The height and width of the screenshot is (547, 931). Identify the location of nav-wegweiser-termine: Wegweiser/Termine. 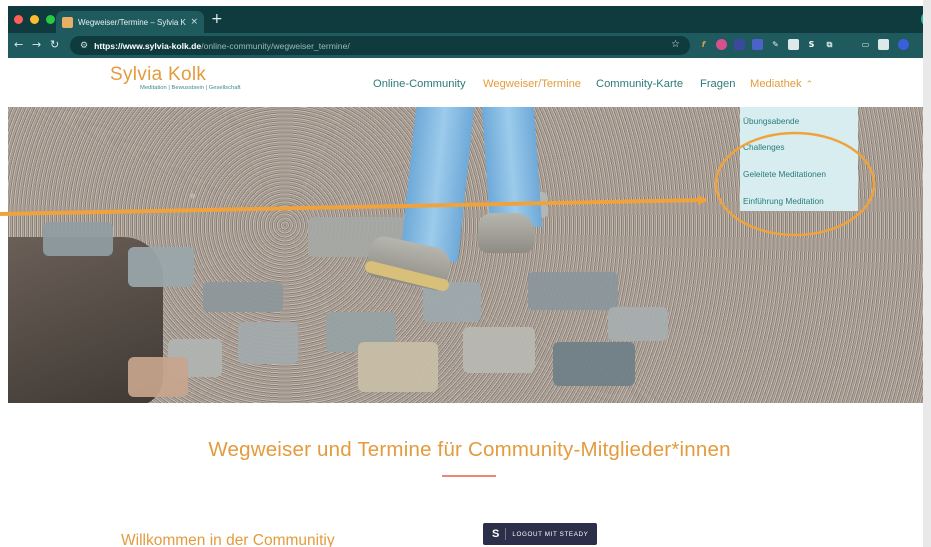
(532, 84).